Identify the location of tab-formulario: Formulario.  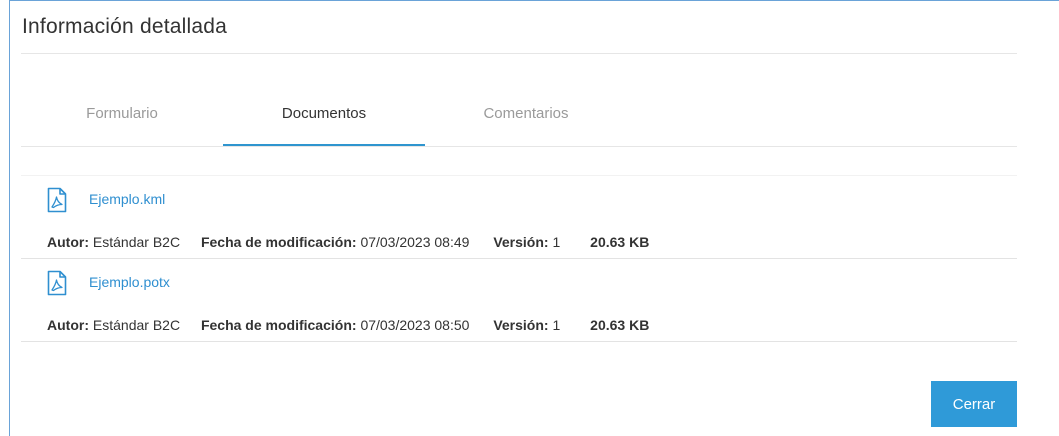
(122, 118).